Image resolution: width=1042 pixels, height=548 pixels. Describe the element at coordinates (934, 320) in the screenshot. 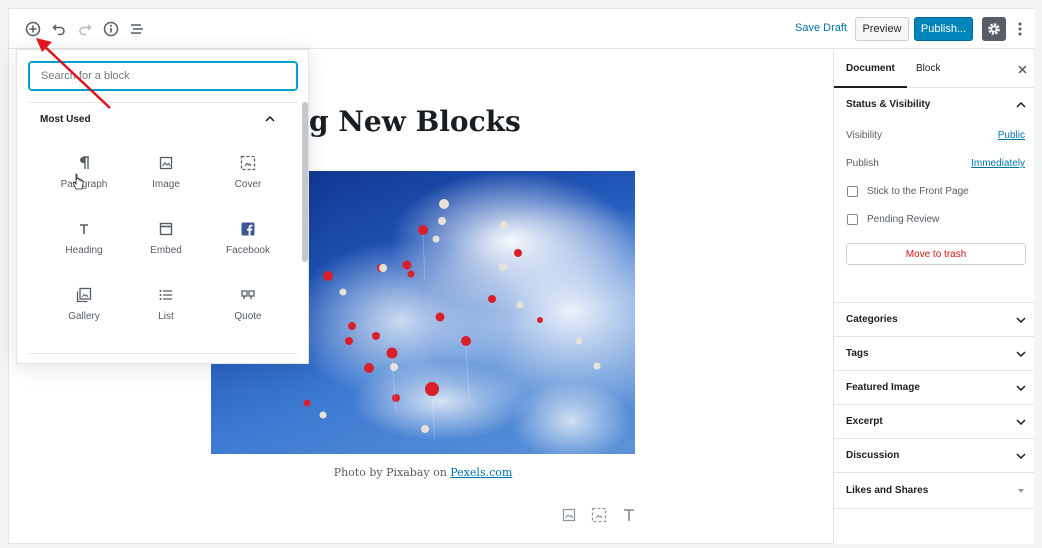

I see `categories-panel: Categories` at that location.